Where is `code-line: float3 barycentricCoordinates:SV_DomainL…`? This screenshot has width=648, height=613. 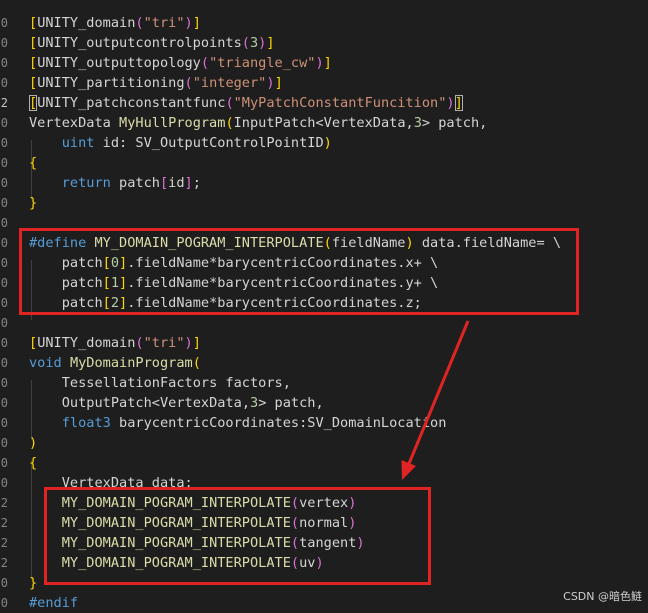
code-line: float3 barycentricCoordinates:SV_DomainL… is located at coordinates (238, 423).